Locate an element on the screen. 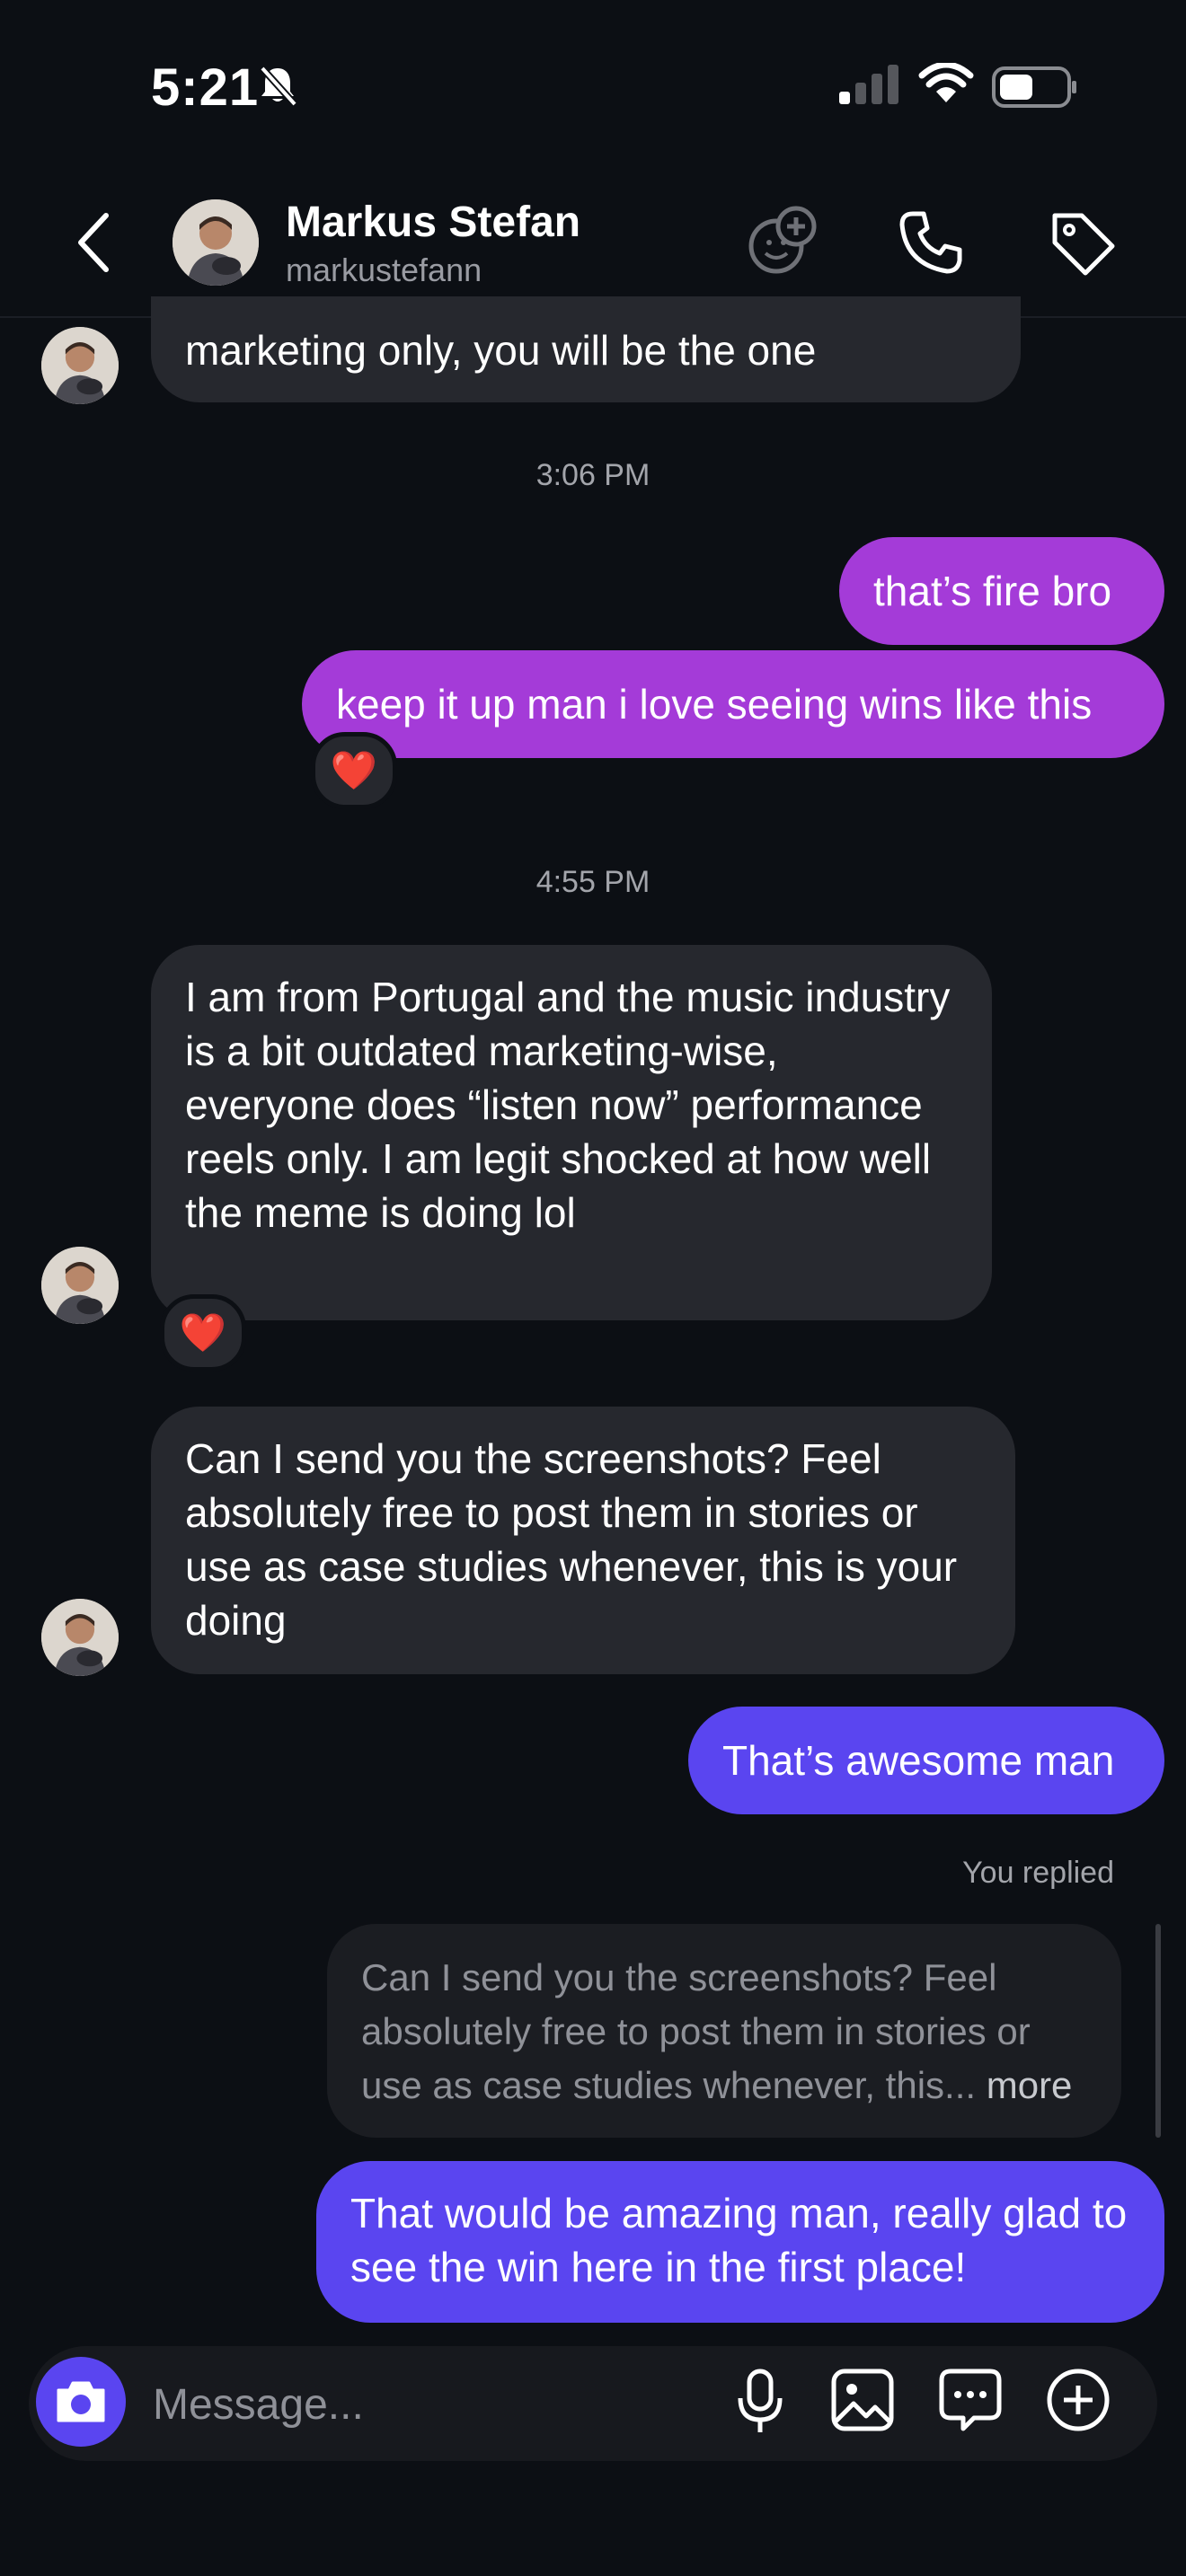 This screenshot has width=1186, height=2576. plus-circle-icon is located at coordinates (1078, 2400).